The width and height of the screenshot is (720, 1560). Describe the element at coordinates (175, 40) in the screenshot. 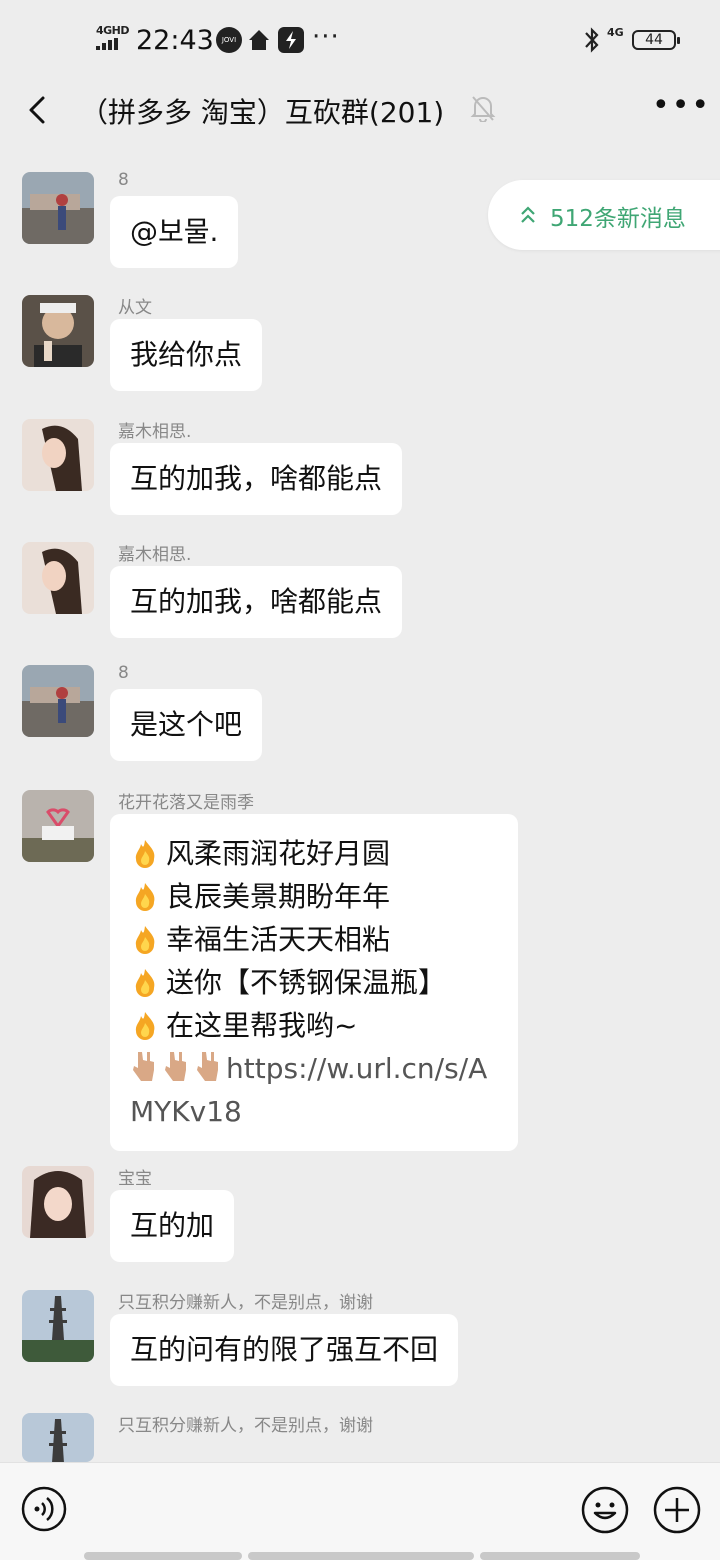

I see `clock: 22:43` at that location.